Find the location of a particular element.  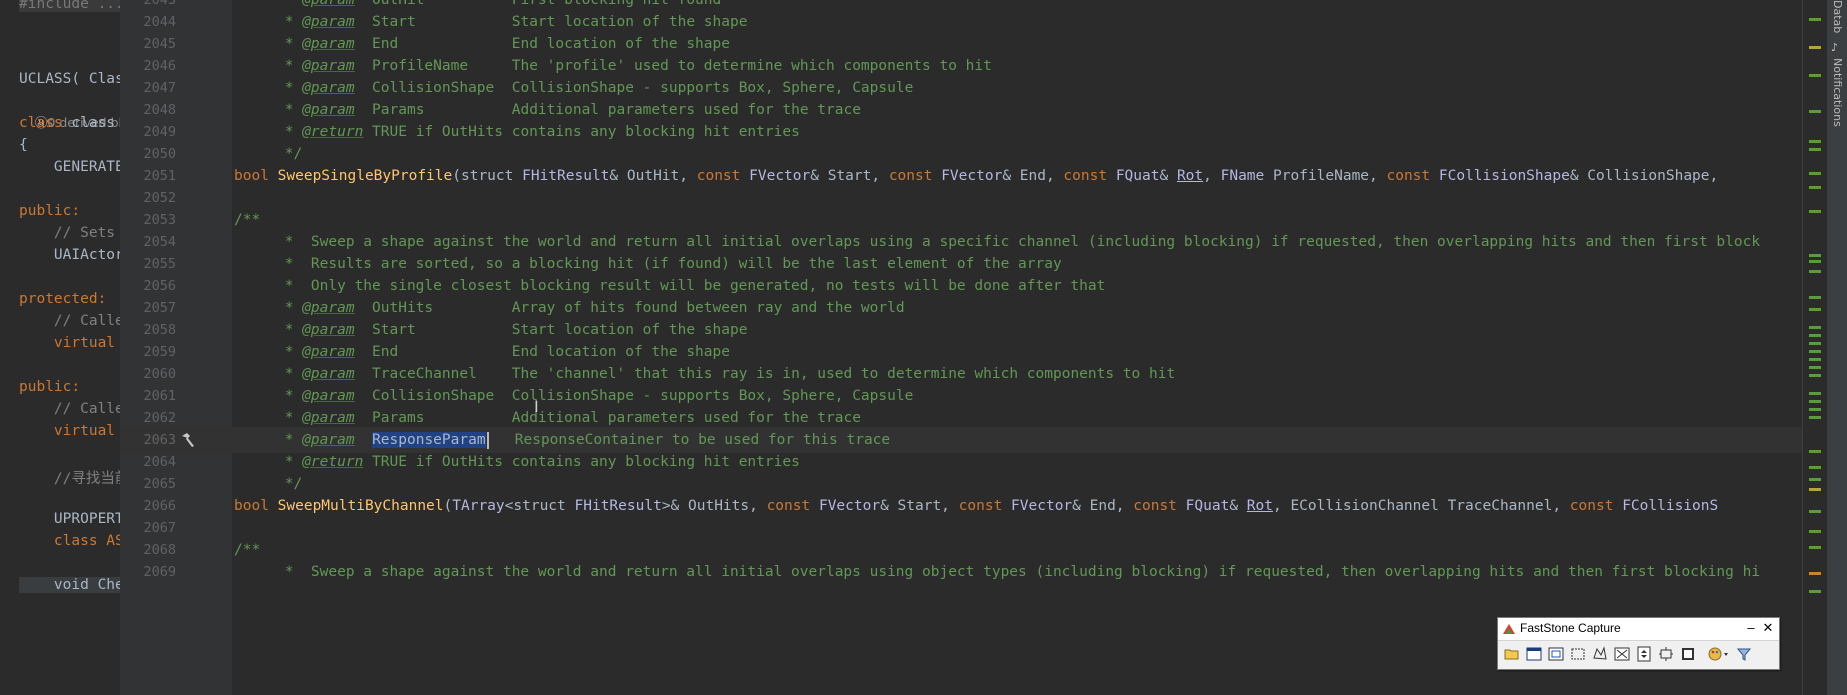

bg-code-line: class ASn is located at coordinates (76, 541).